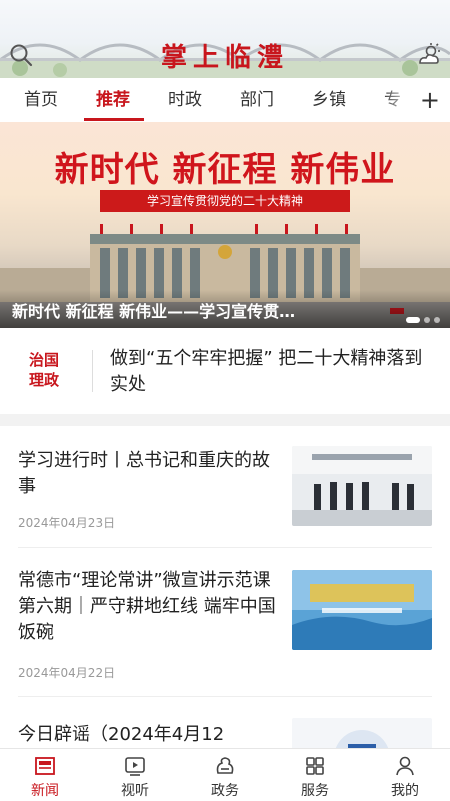  Describe the element at coordinates (144, 473) in the screenshot. I see `news-title: 学习进行时丨总书记和重庆的故事` at that location.